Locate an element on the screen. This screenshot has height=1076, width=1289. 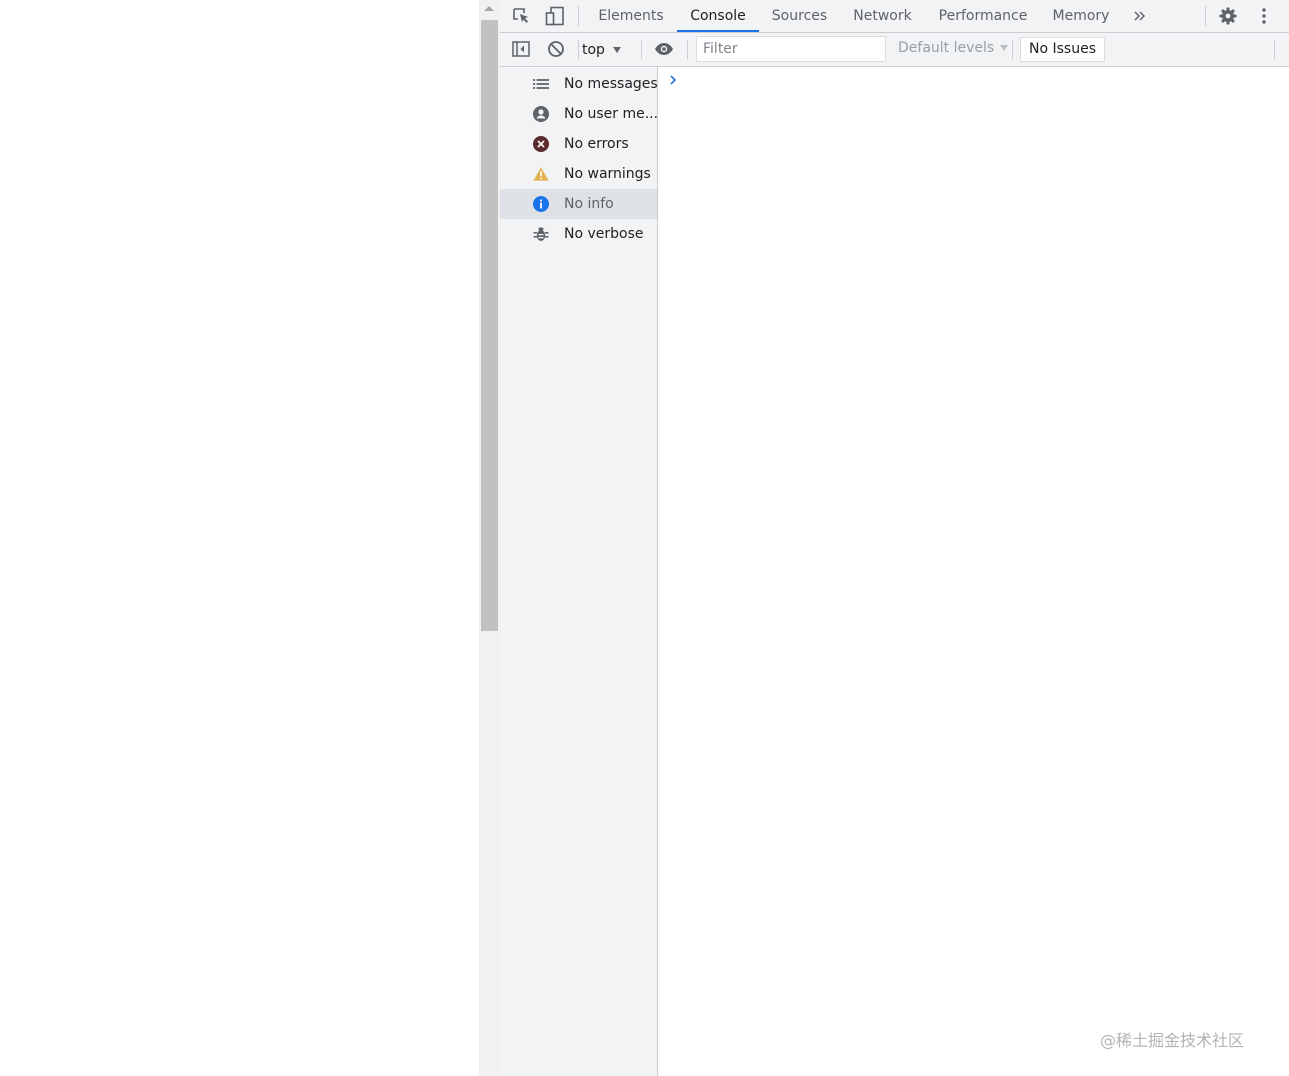
sidebar-item-warnings: No warnings is located at coordinates (578, 174).